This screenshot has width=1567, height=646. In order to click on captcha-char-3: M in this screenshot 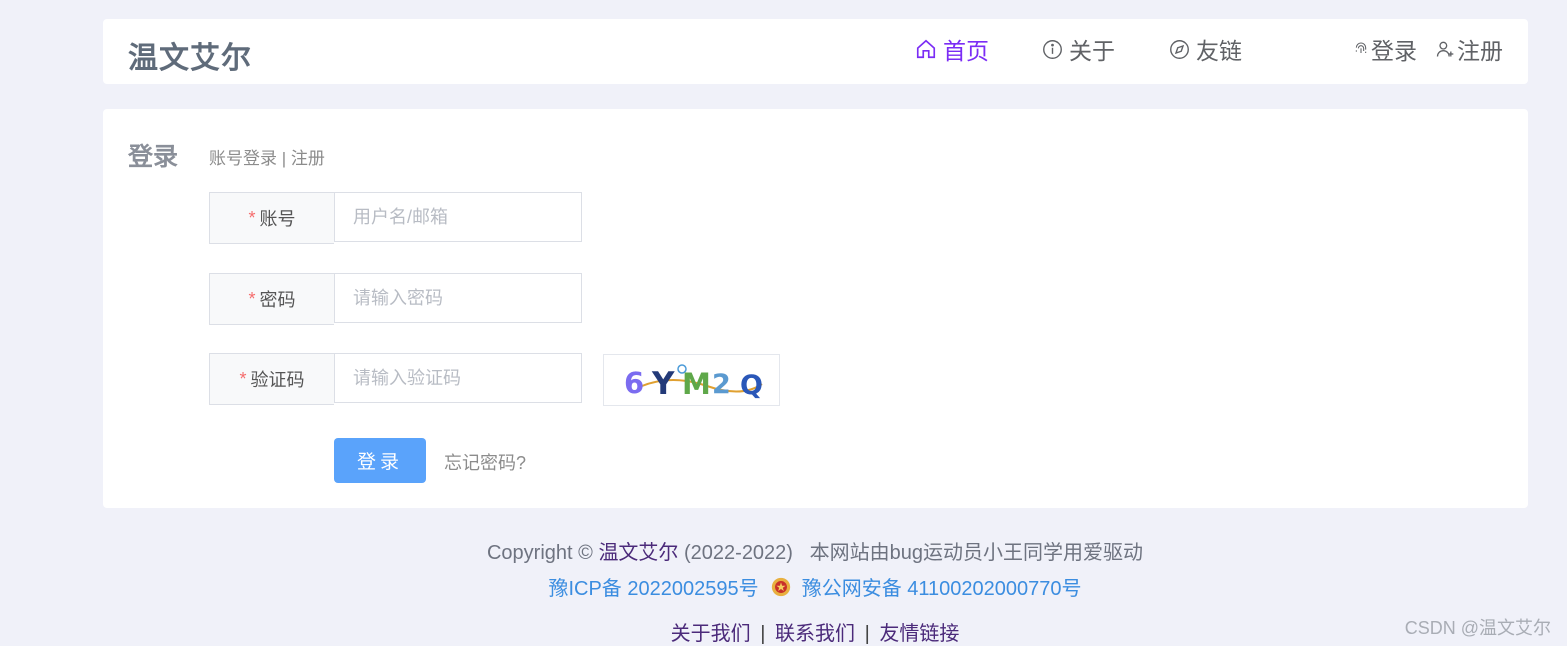, I will do `click(696, 383)`.